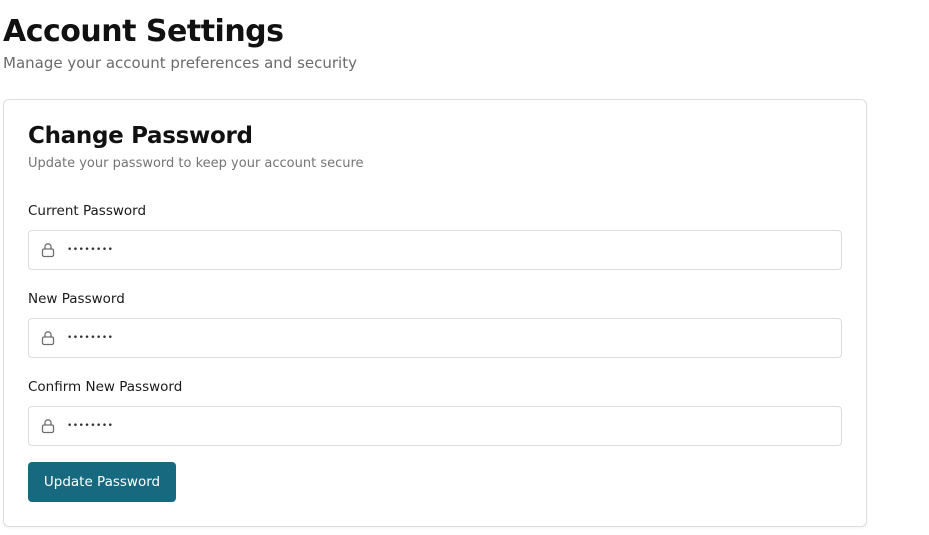  Describe the element at coordinates (452, 250) in the screenshot. I see `current-password-input` at that location.